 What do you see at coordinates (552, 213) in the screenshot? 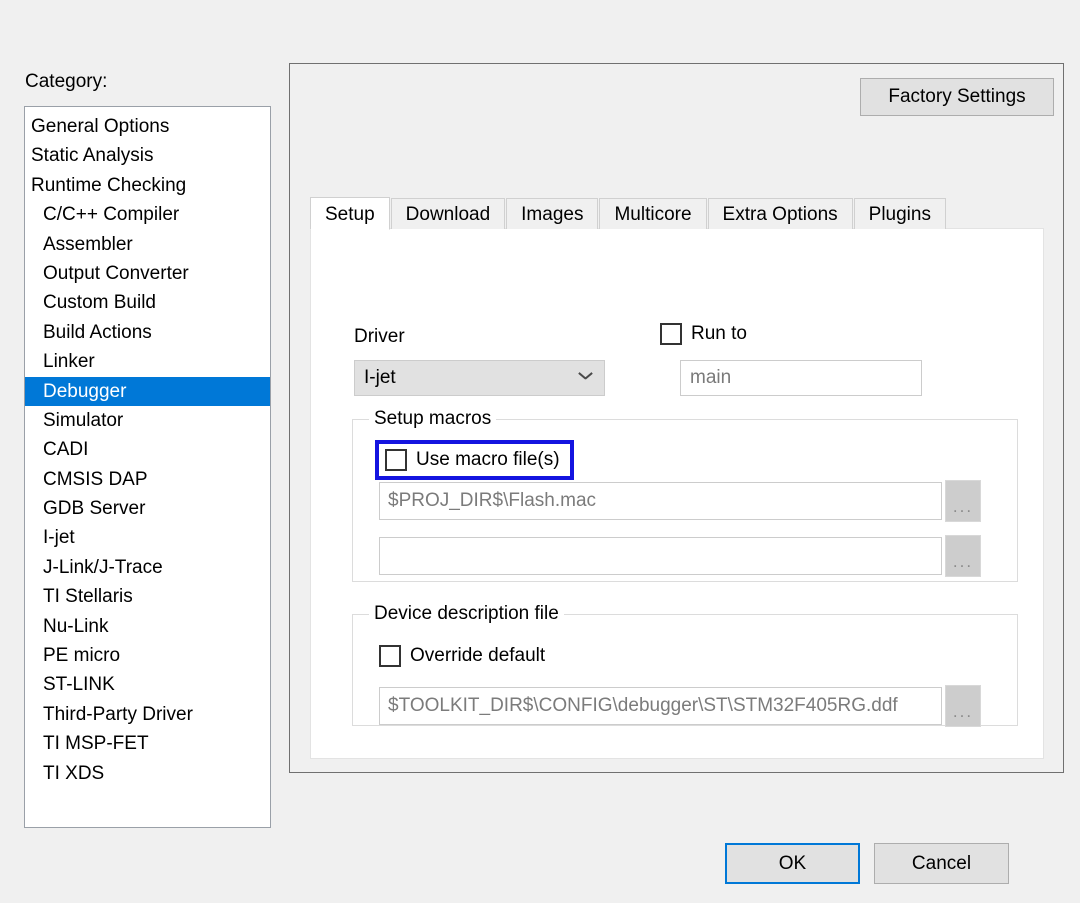
I see `tab-images: Images` at bounding box center [552, 213].